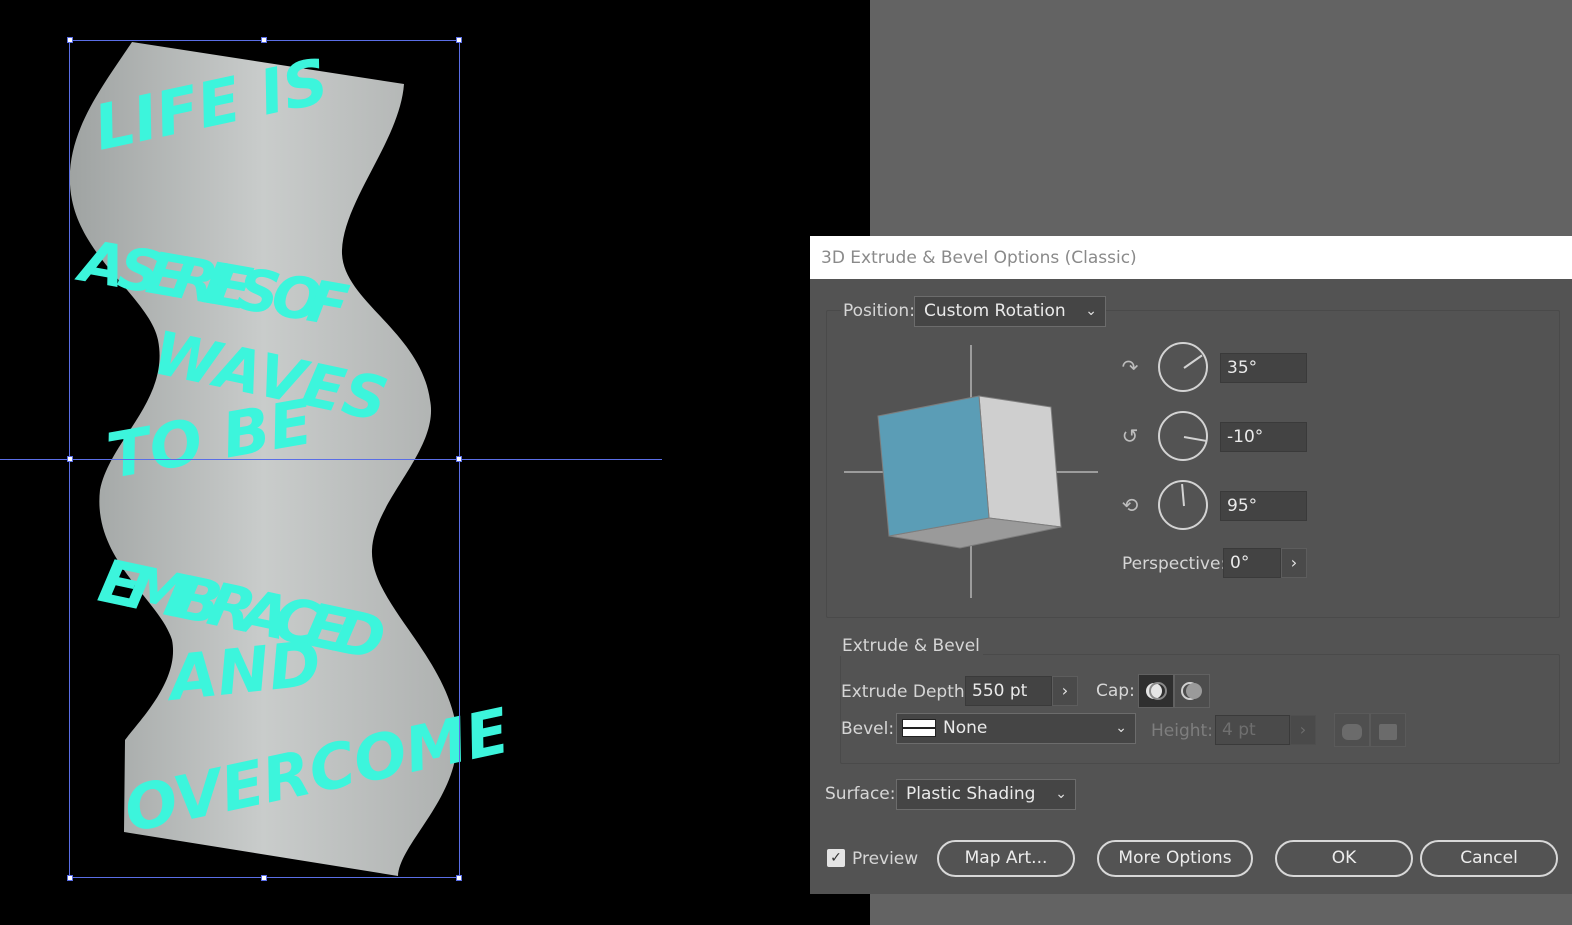 This screenshot has height=925, width=1572. I want to click on cap-off-button, so click(1192, 691).